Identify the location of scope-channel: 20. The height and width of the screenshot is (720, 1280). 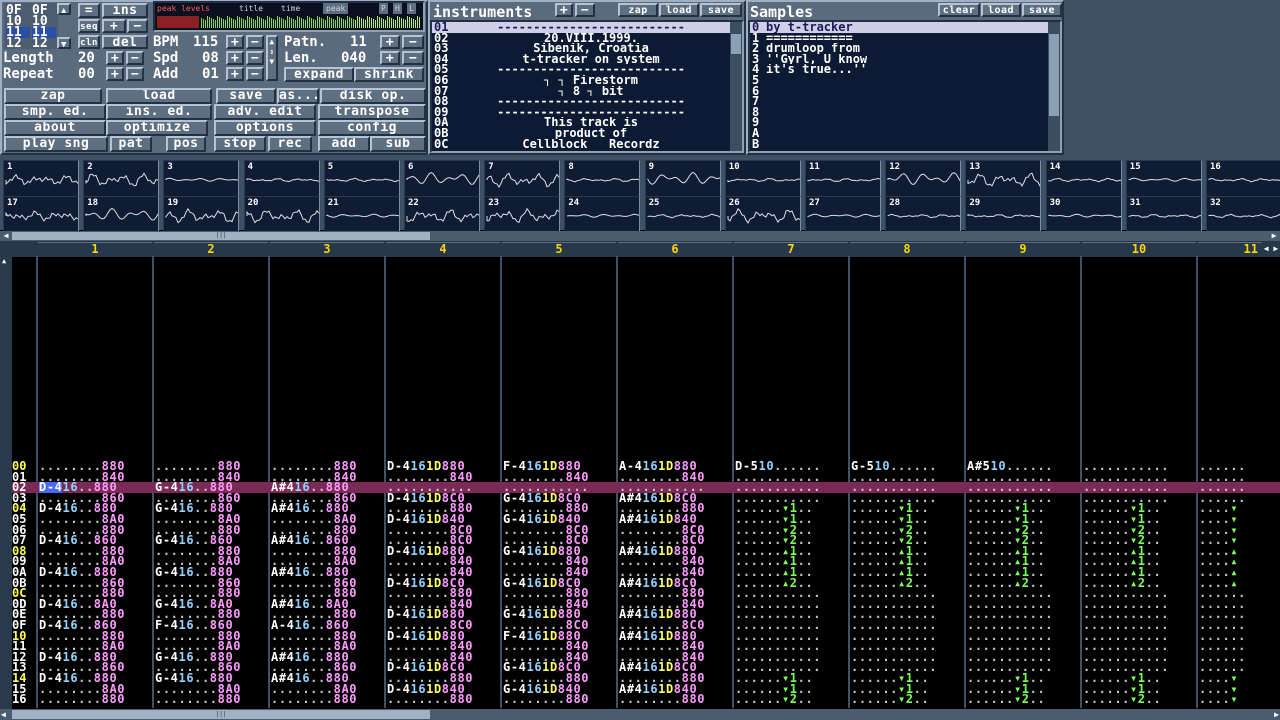
(281, 214).